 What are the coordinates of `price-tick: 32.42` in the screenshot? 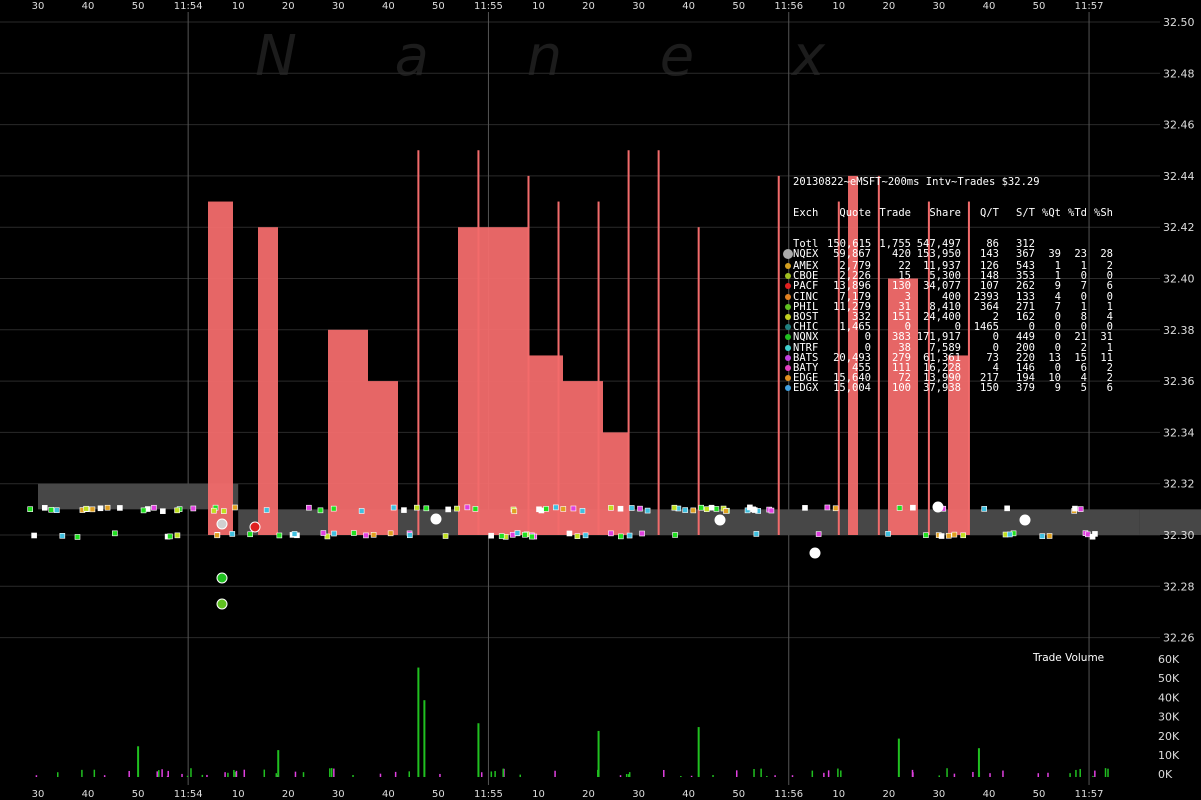 It's located at (1179, 227).